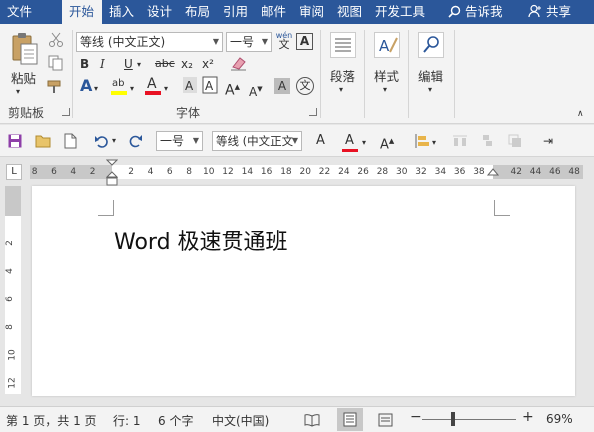  I want to click on share-button: 共享, so click(549, 12).